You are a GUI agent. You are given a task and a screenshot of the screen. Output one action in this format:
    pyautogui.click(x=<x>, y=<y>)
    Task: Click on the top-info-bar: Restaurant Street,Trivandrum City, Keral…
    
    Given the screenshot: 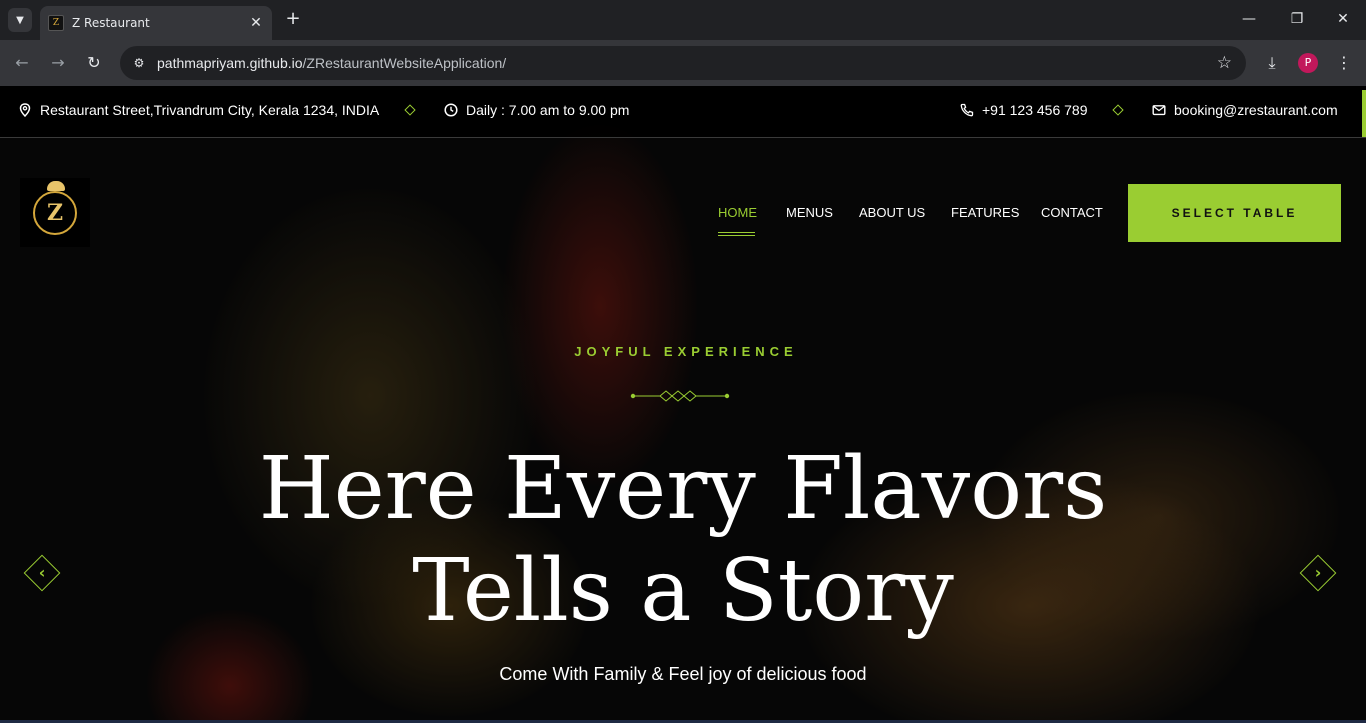 What is the action you would take?
    pyautogui.click(x=683, y=112)
    